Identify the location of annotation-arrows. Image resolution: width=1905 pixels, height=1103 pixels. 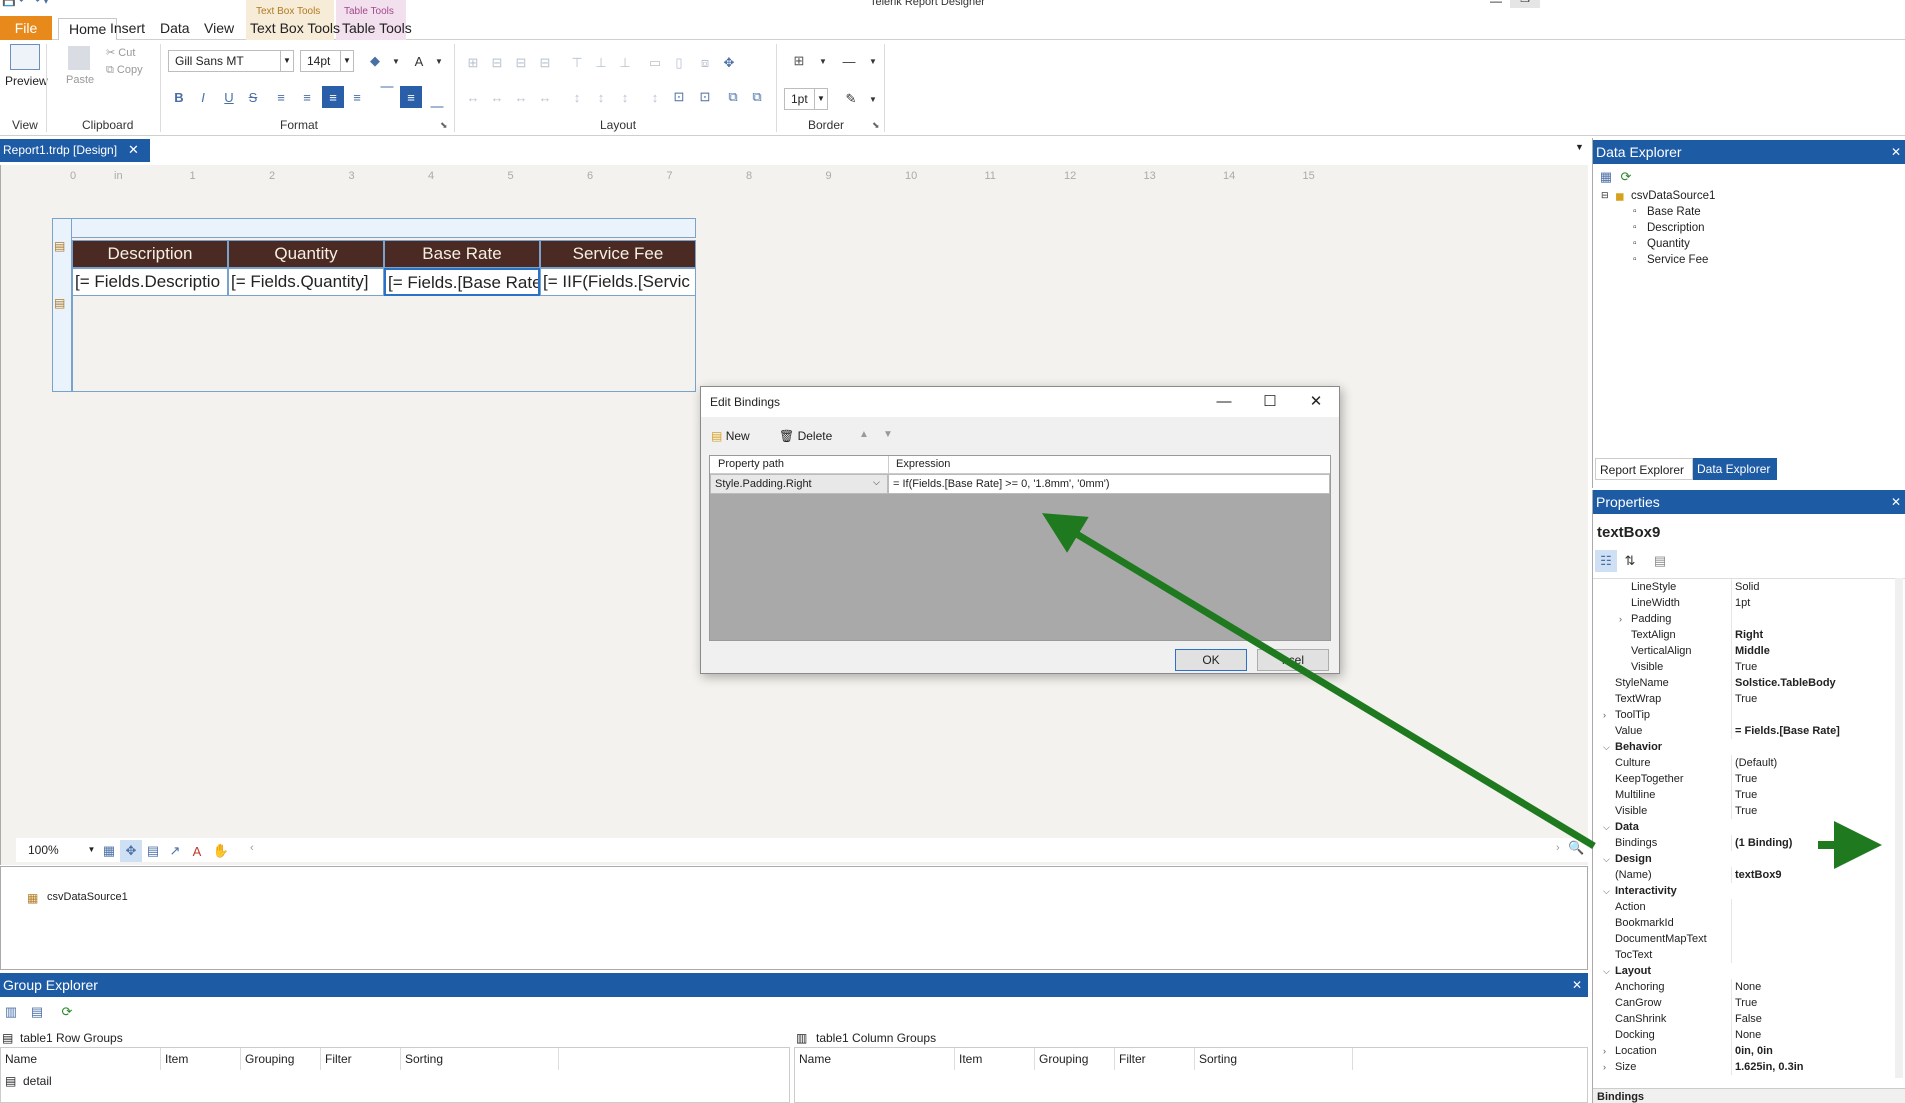
(1462, 691).